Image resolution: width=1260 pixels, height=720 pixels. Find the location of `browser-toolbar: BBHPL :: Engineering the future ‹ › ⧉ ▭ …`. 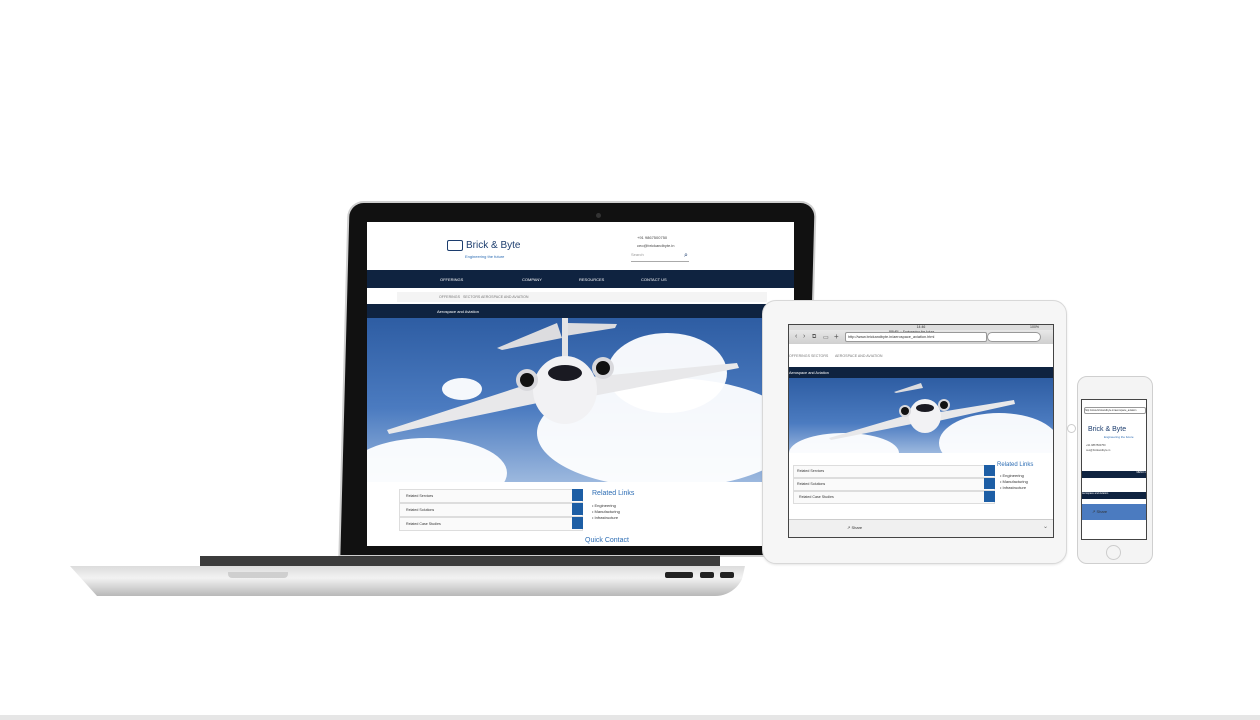

browser-toolbar: BBHPL :: Engineering the future ‹ › ⧉ ▭ … is located at coordinates (921, 337).